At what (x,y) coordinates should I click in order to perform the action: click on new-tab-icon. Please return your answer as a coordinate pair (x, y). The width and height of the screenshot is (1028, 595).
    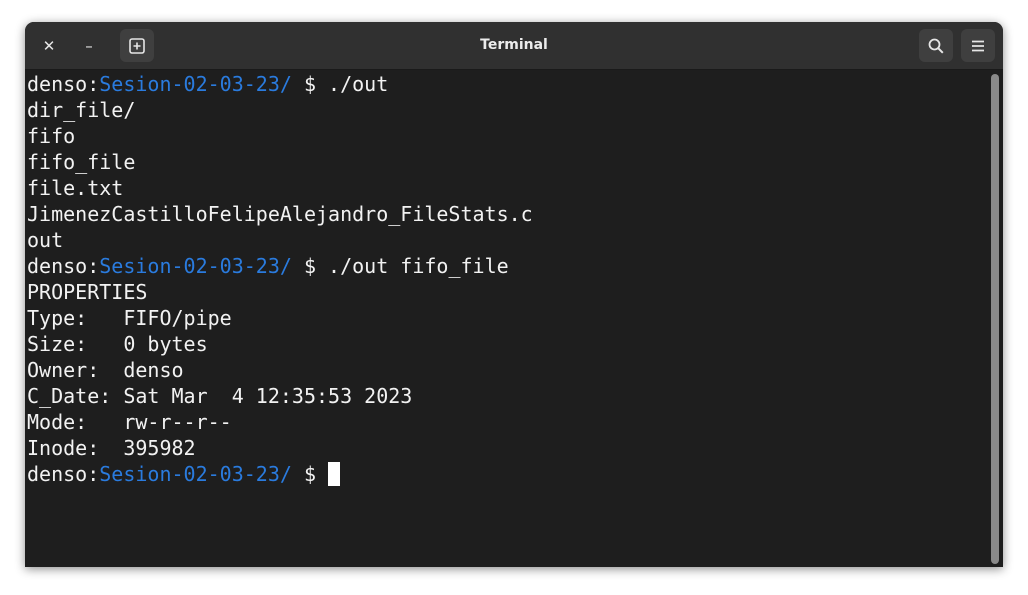
    Looking at the image, I should click on (137, 45).